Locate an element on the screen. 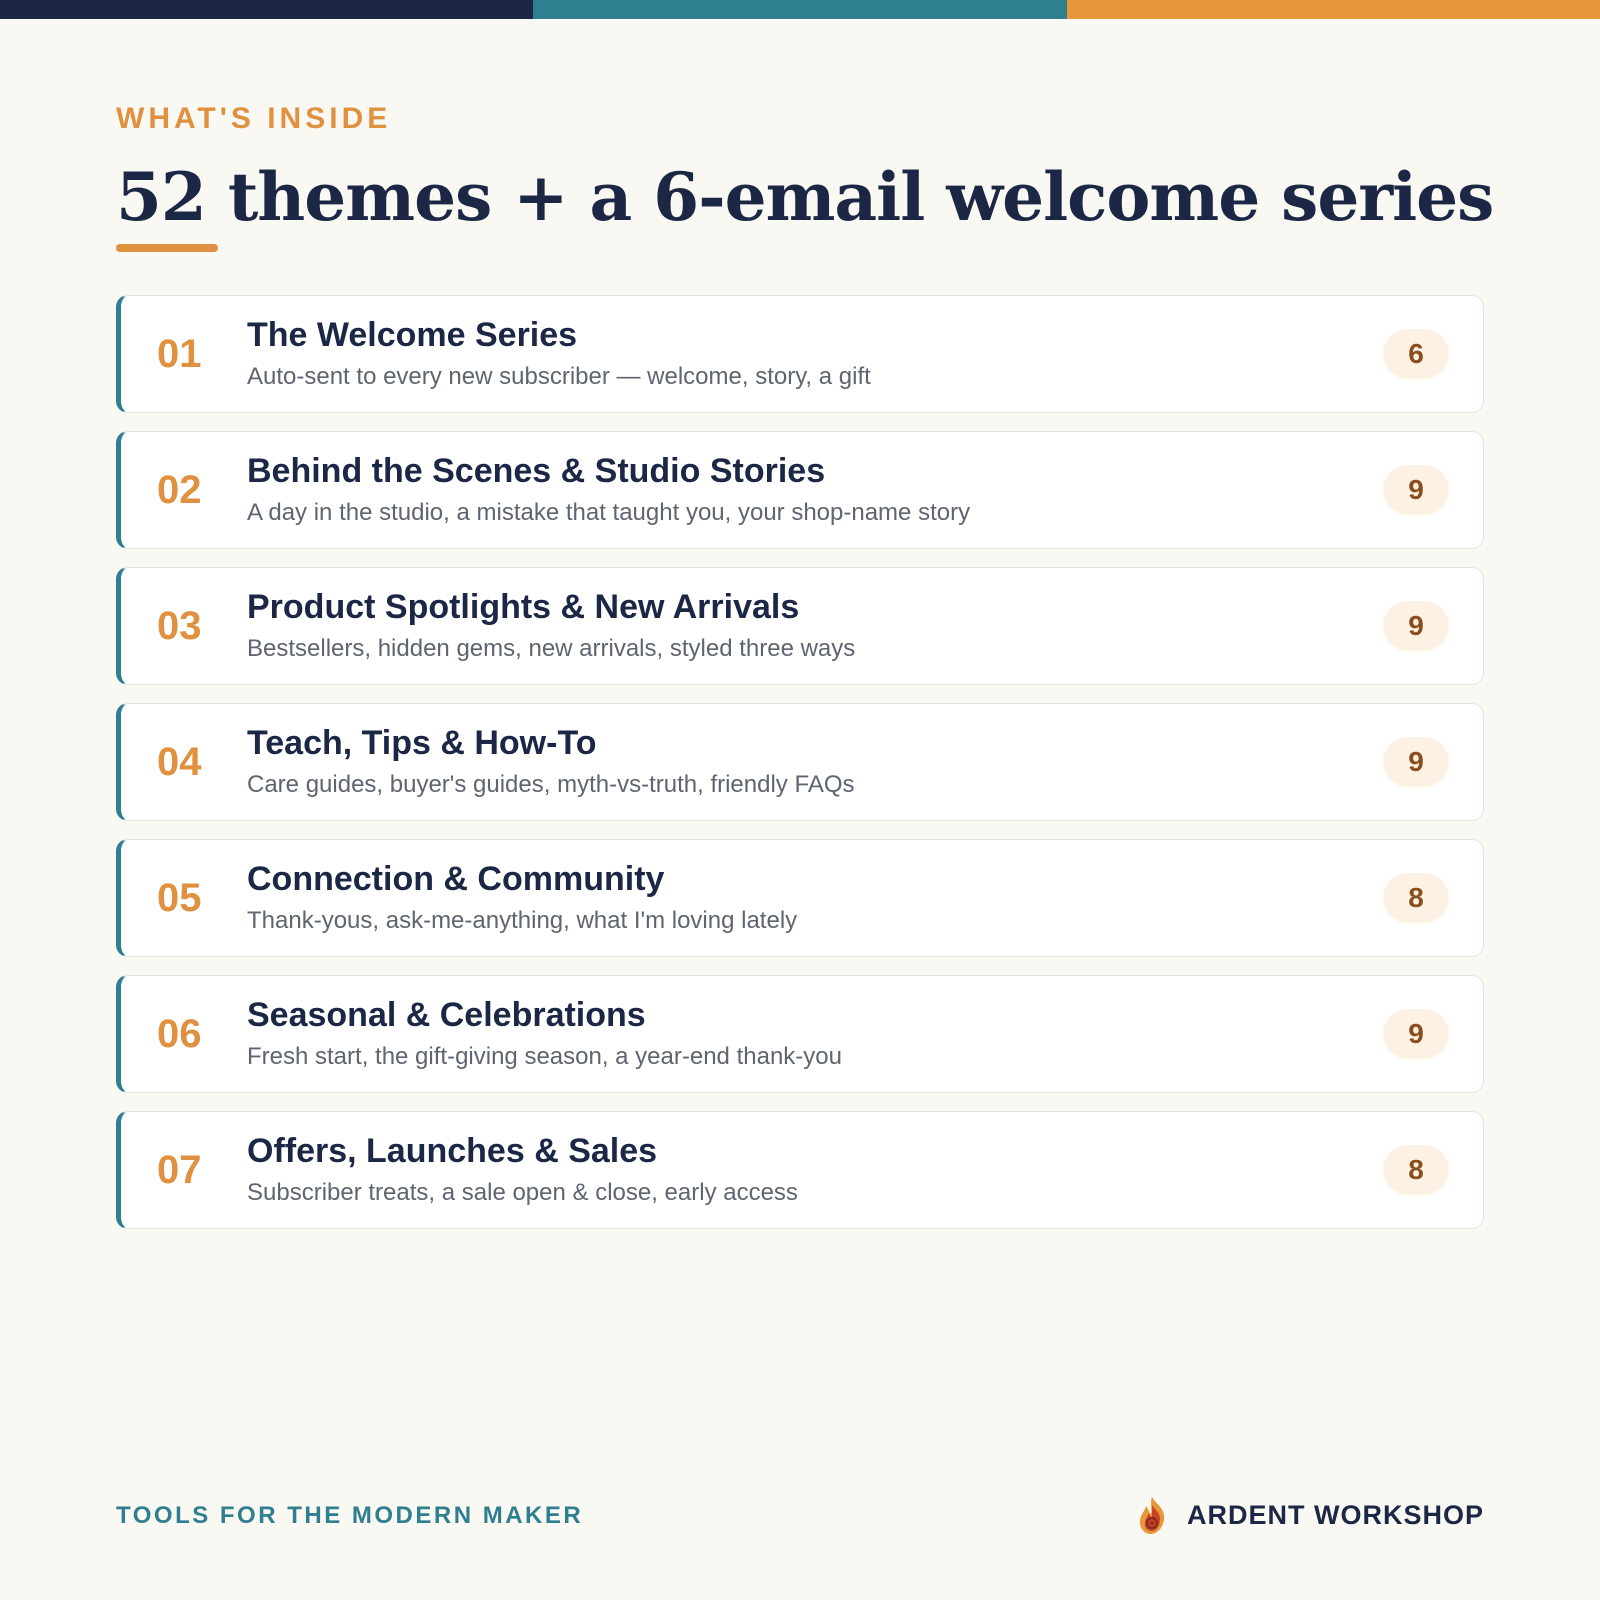  theme-number: 07 is located at coordinates (179, 1169).